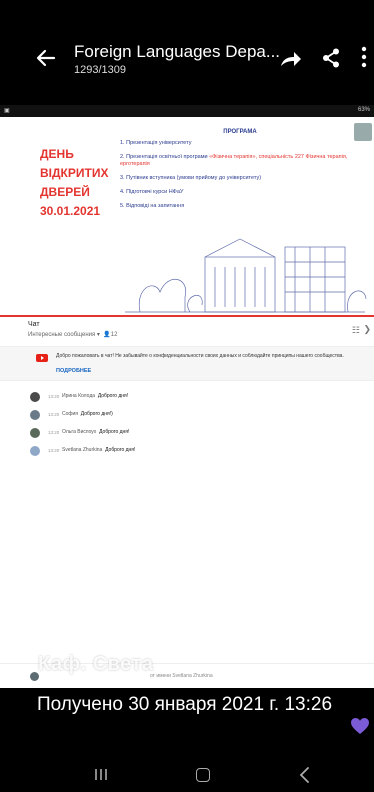 Image resolution: width=374 pixels, height=792 pixels. What do you see at coordinates (46, 58) in the screenshot?
I see `back-arrow-icon` at bounding box center [46, 58].